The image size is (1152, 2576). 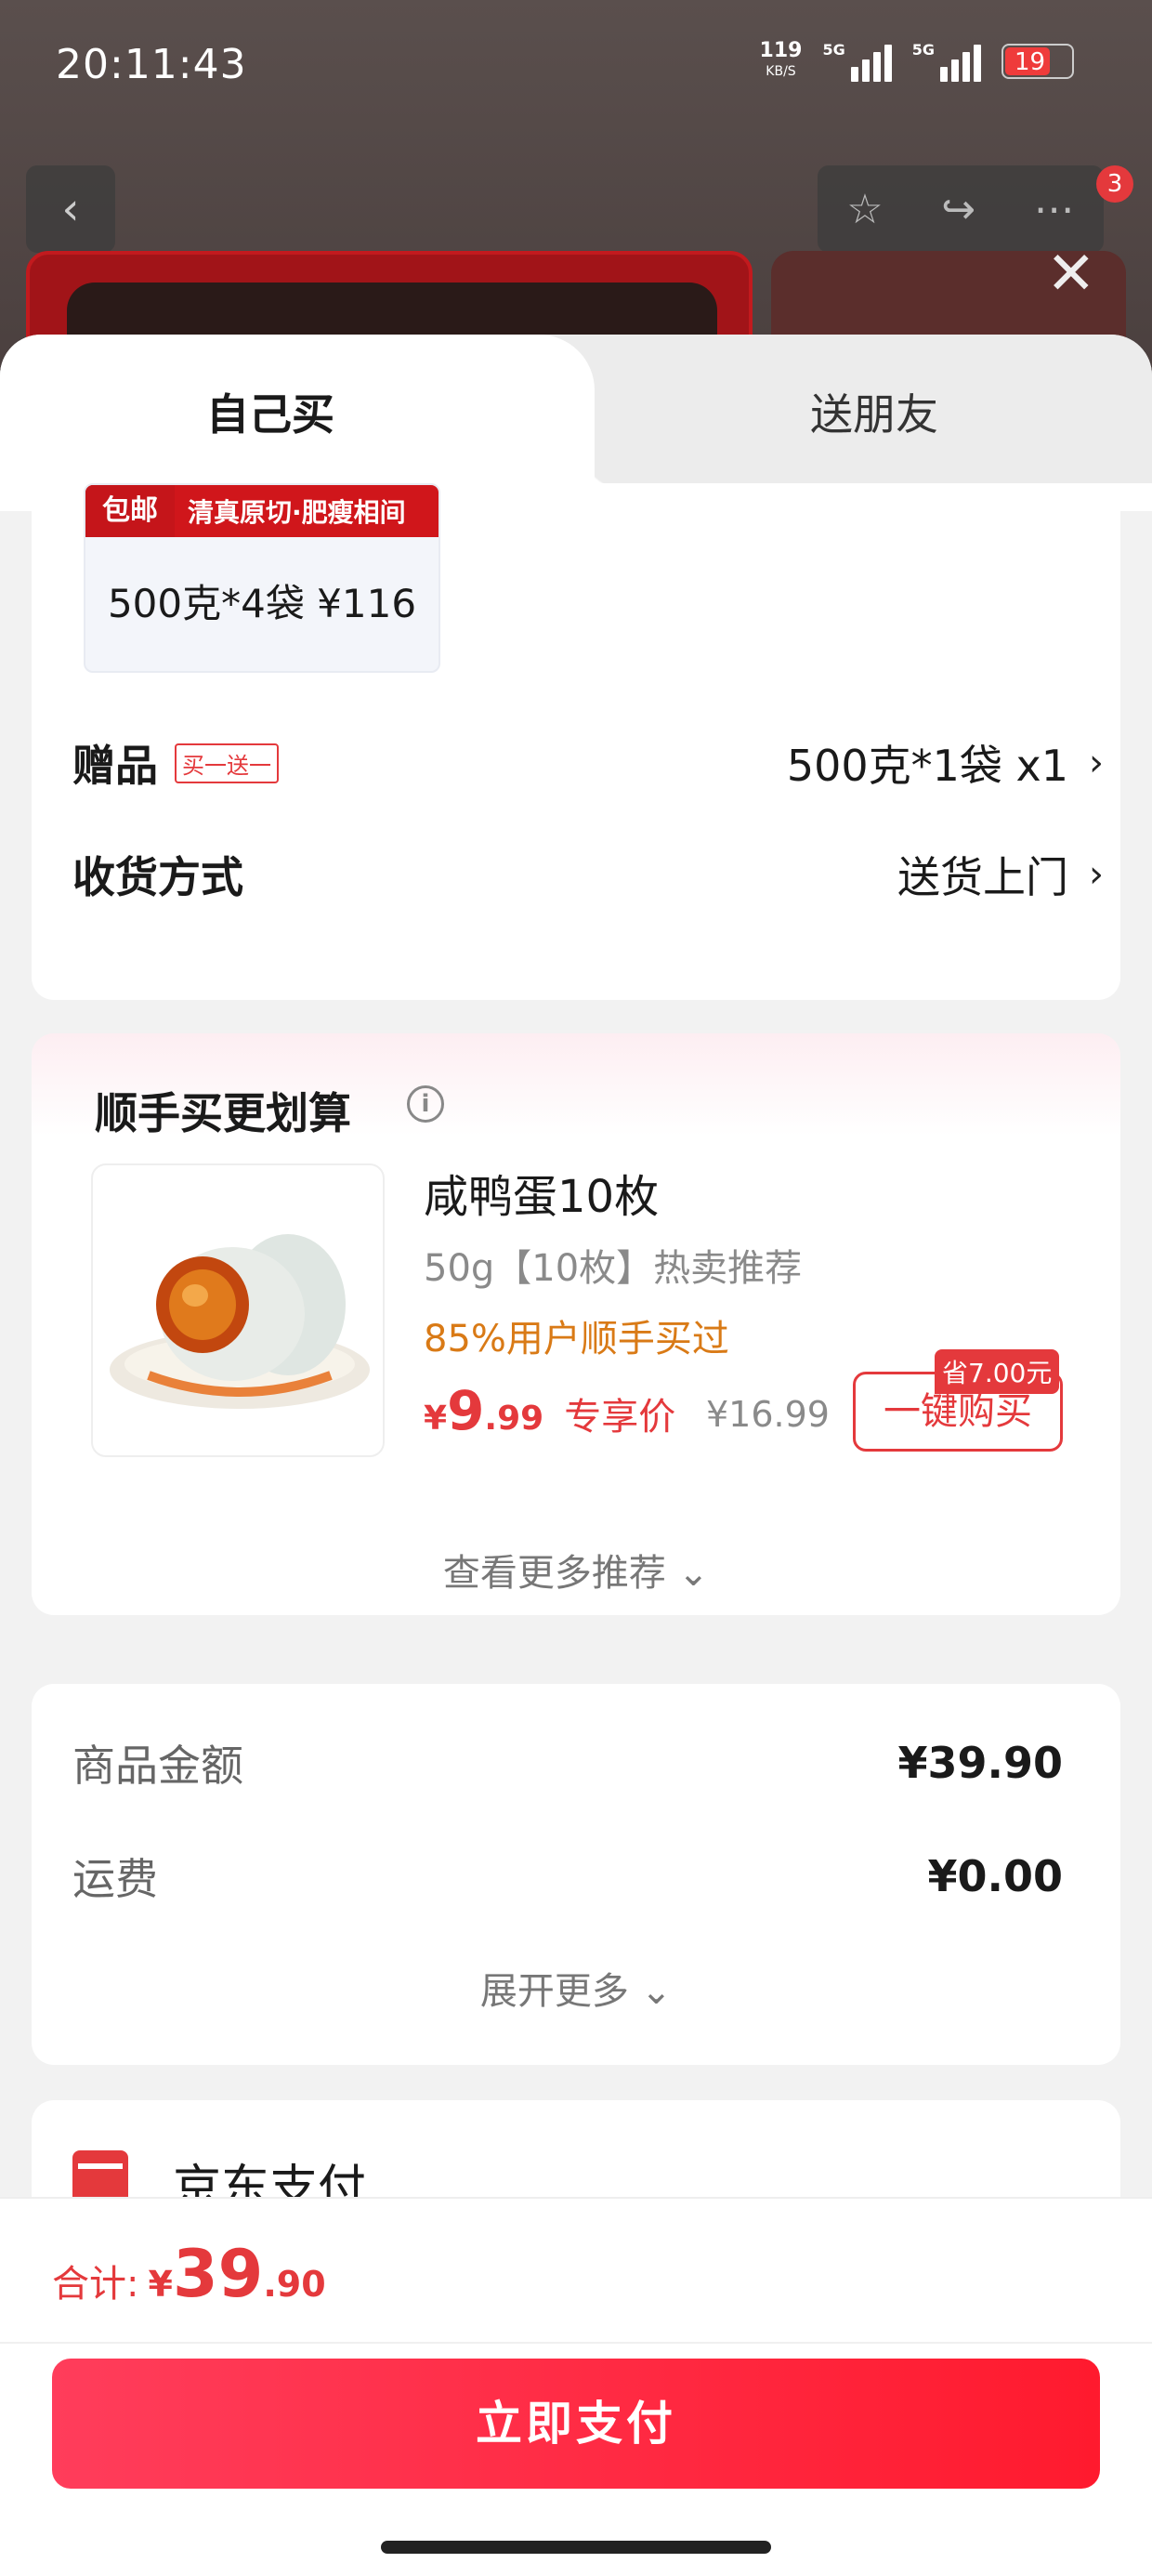 I want to click on recommendation-title: 顺手买更划算, so click(x=223, y=1113).